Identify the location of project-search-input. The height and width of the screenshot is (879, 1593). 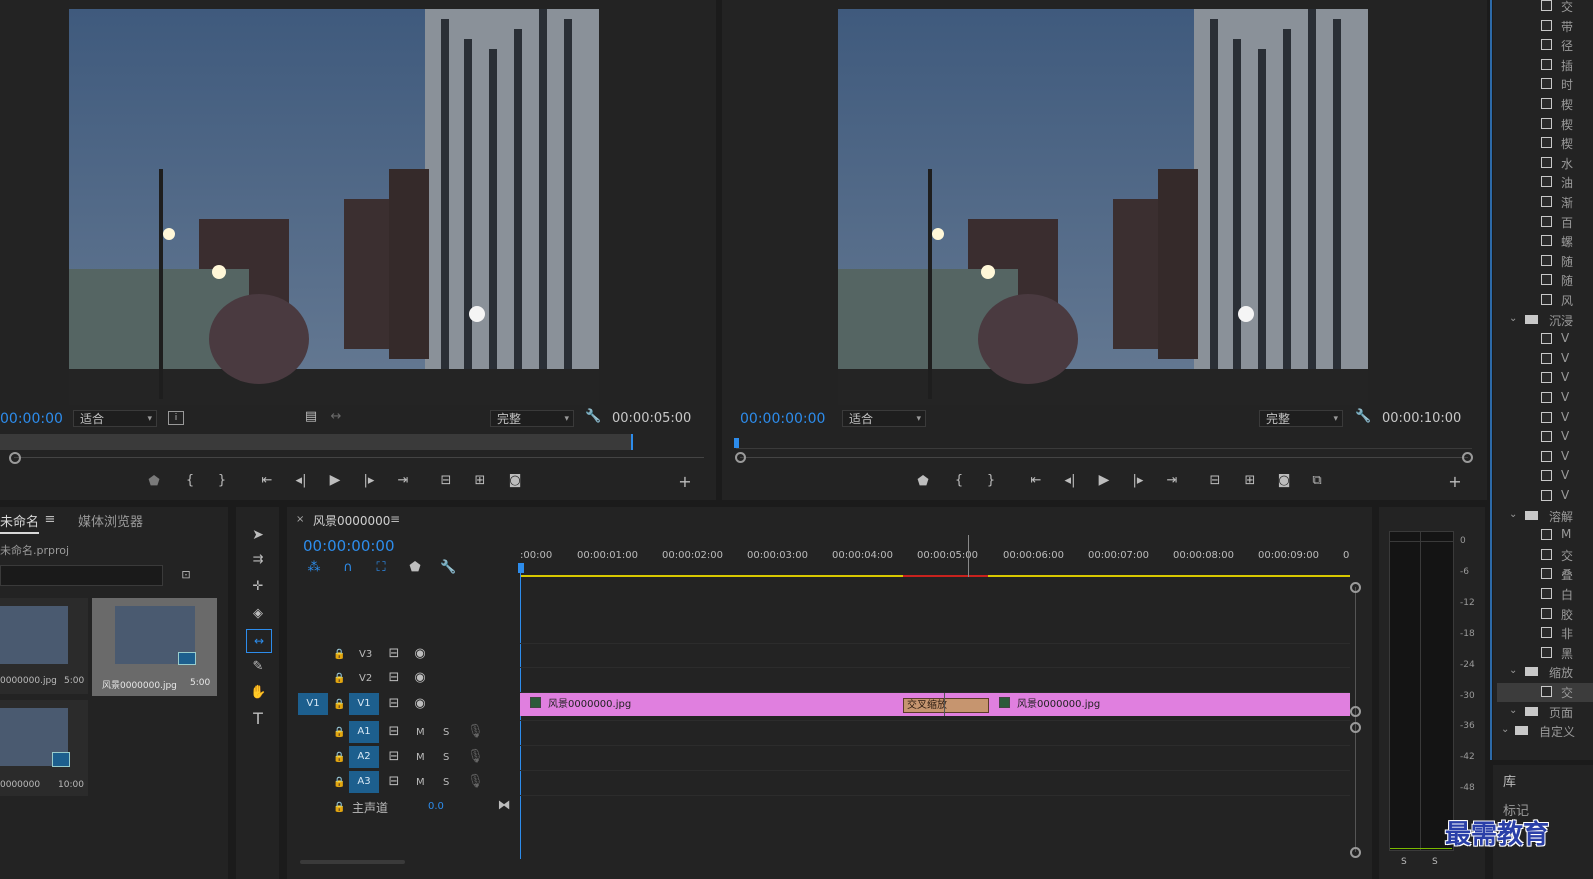
(81, 575).